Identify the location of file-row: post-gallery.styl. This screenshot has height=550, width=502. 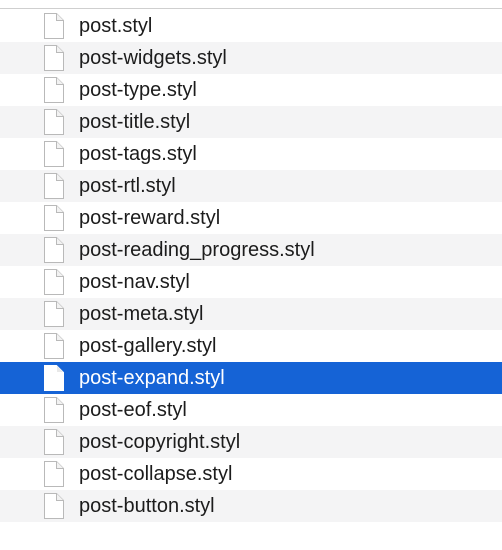
(251, 346).